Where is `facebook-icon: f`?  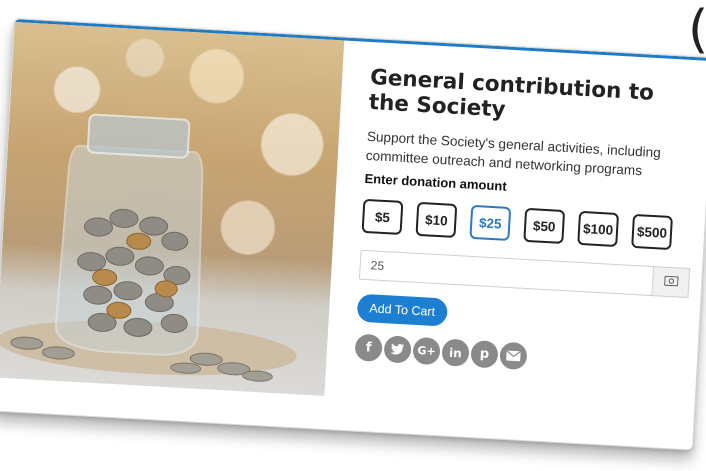 facebook-icon: f is located at coordinates (368, 348).